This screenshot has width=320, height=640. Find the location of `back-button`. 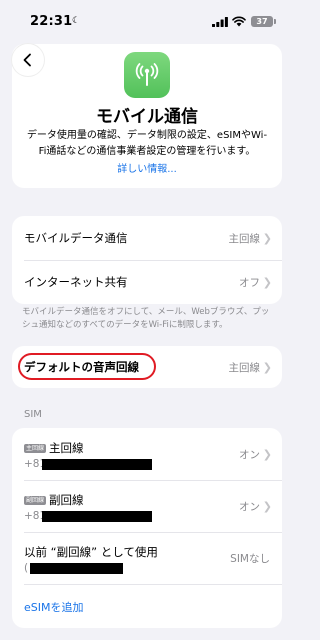

back-button is located at coordinates (28, 60).